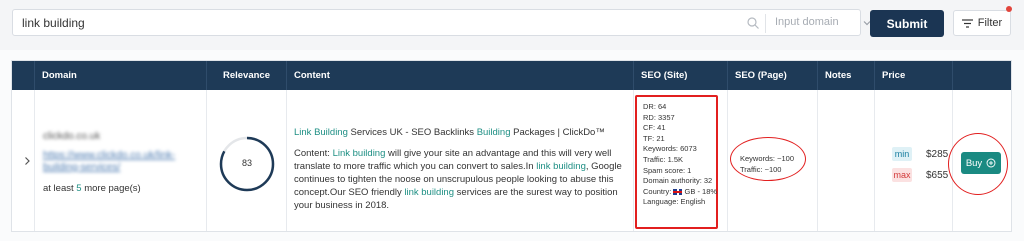  What do you see at coordinates (109, 155) in the screenshot?
I see `domain-url: https://www.clickdo.co.uk/link-` at bounding box center [109, 155].